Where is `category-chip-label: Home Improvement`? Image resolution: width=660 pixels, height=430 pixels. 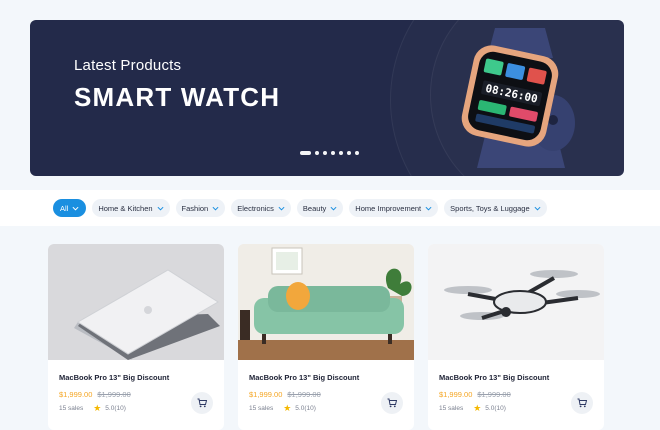
category-chip-label: Home Improvement is located at coordinates (388, 208).